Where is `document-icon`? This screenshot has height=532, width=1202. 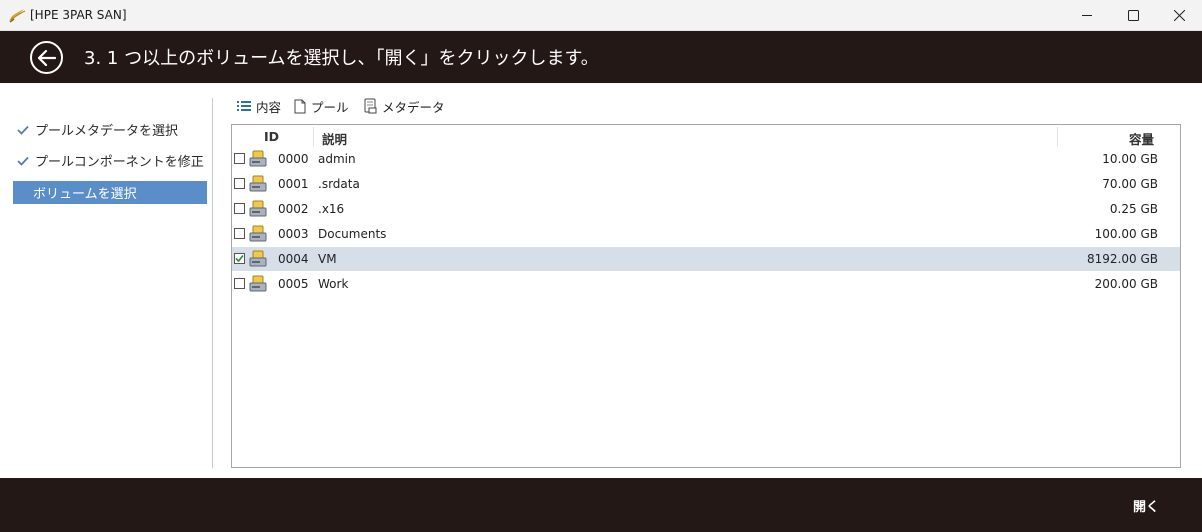
document-icon is located at coordinates (300, 106).